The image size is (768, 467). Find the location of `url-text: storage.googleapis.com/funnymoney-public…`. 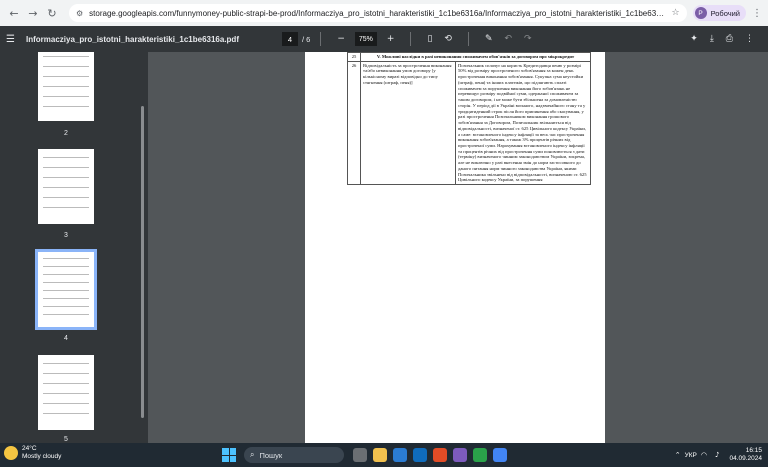

url-text: storage.googleapis.com/funnymoney-public… is located at coordinates (377, 13).